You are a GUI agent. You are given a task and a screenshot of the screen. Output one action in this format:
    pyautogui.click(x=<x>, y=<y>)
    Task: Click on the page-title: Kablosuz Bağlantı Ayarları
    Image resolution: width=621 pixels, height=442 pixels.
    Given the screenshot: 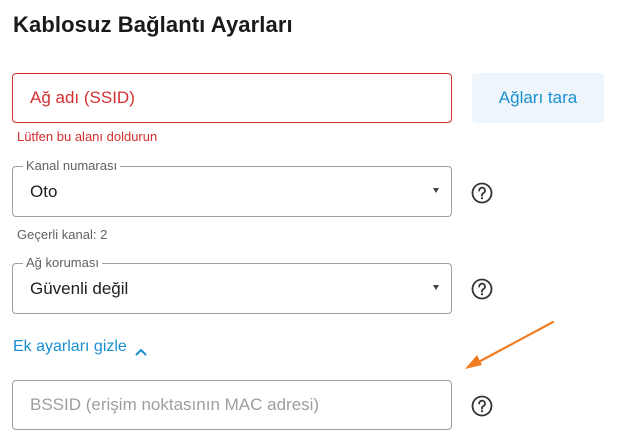 What is the action you would take?
    pyautogui.click(x=153, y=24)
    